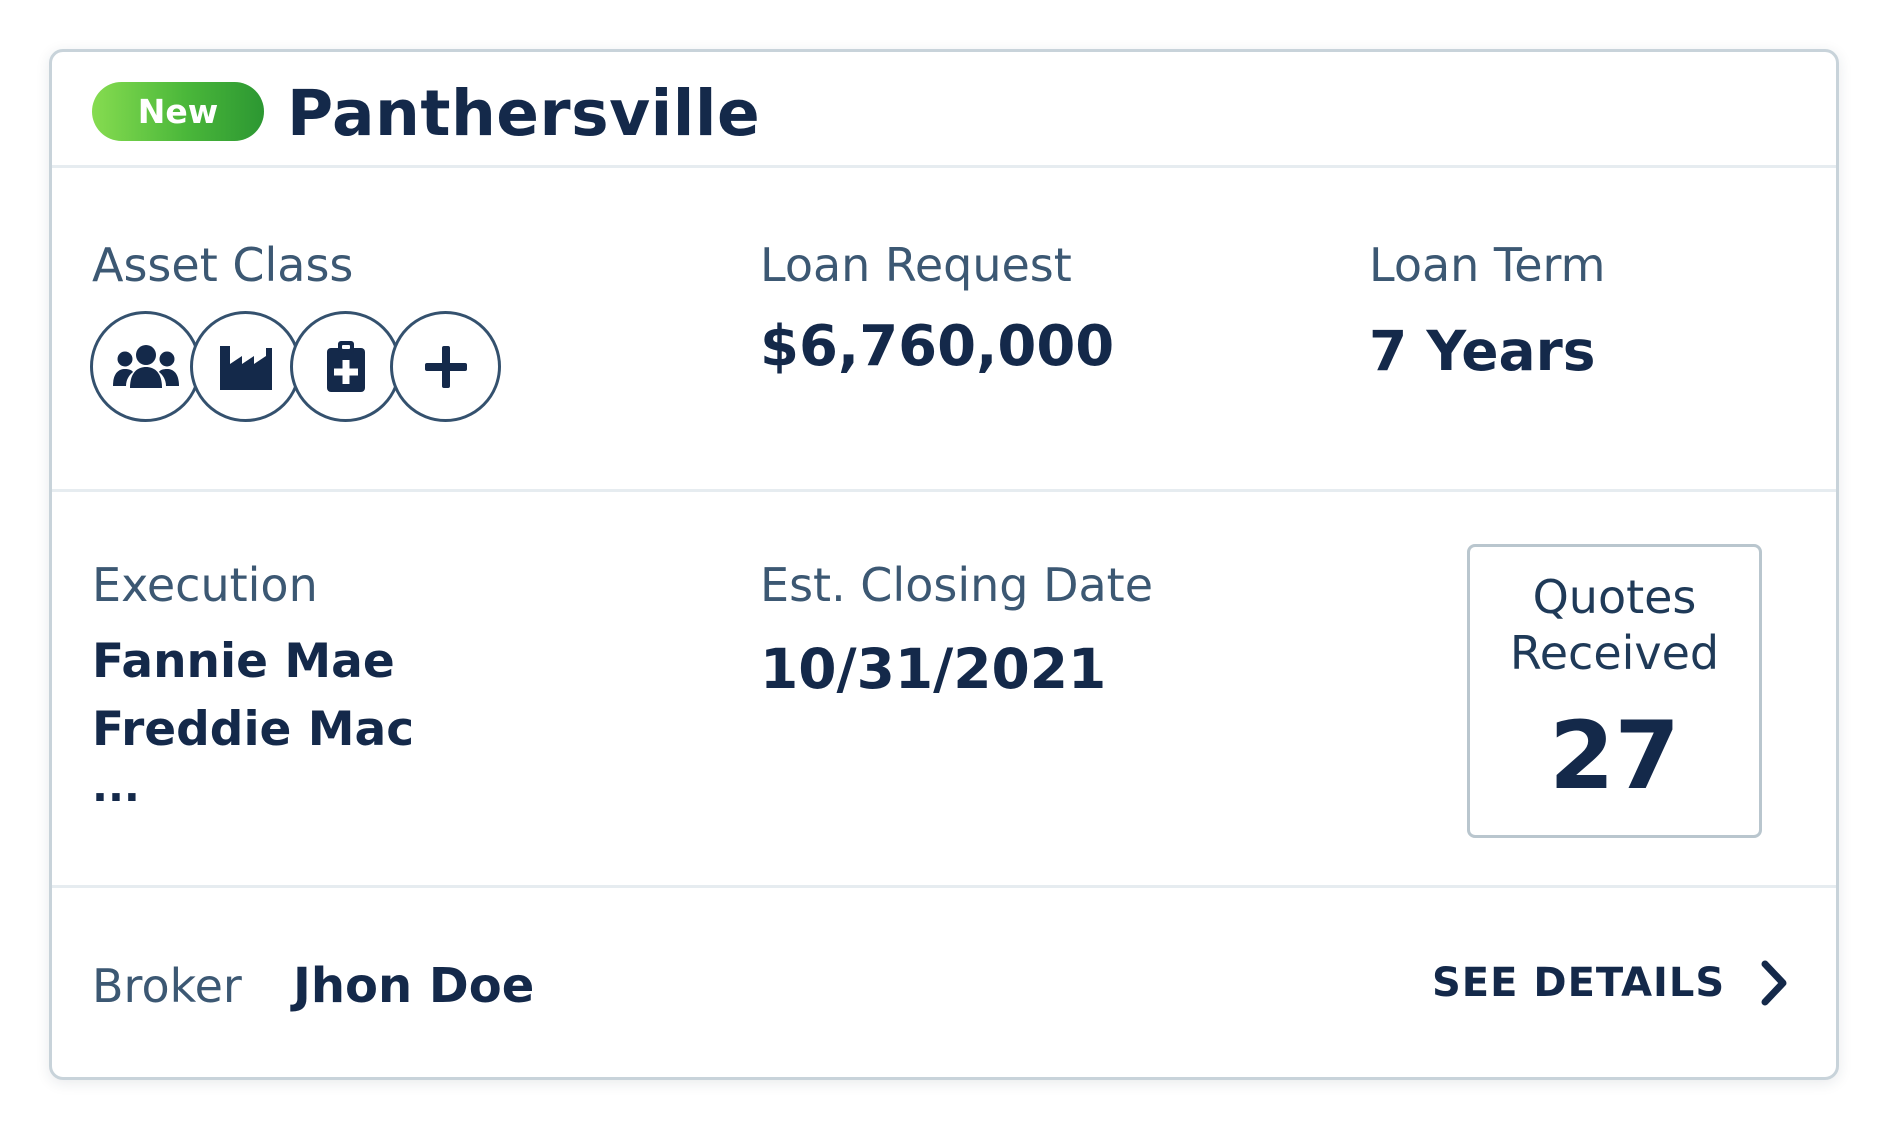 Image resolution: width=1888 pixels, height=1132 pixels. What do you see at coordinates (937, 346) in the screenshot?
I see `loan-request-value: $6,760,000` at bounding box center [937, 346].